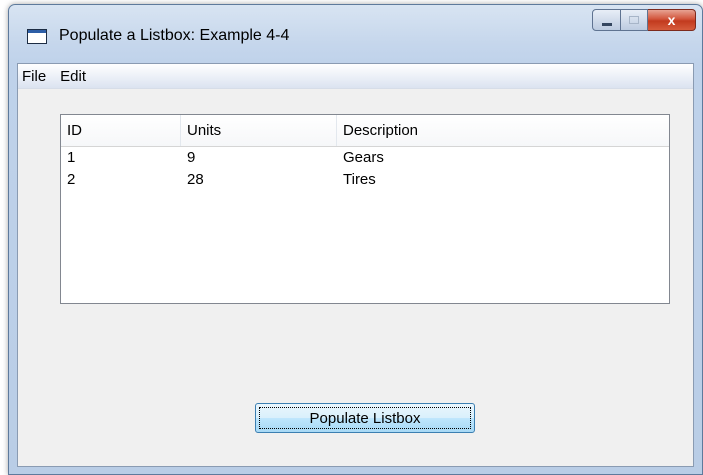  I want to click on column-header-id: ID, so click(121, 130).